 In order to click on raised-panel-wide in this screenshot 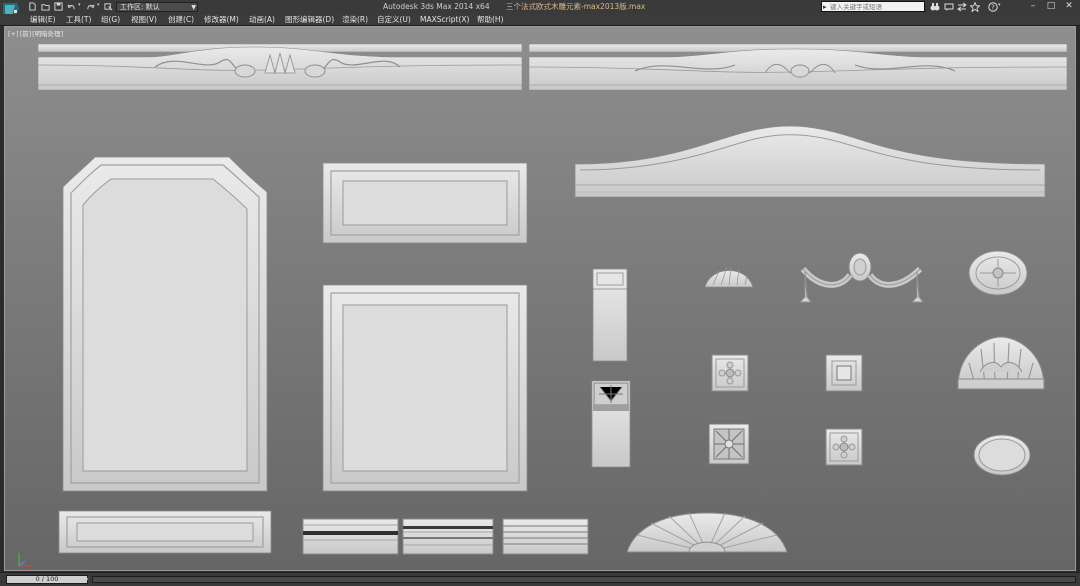, I will do `click(425, 203)`.